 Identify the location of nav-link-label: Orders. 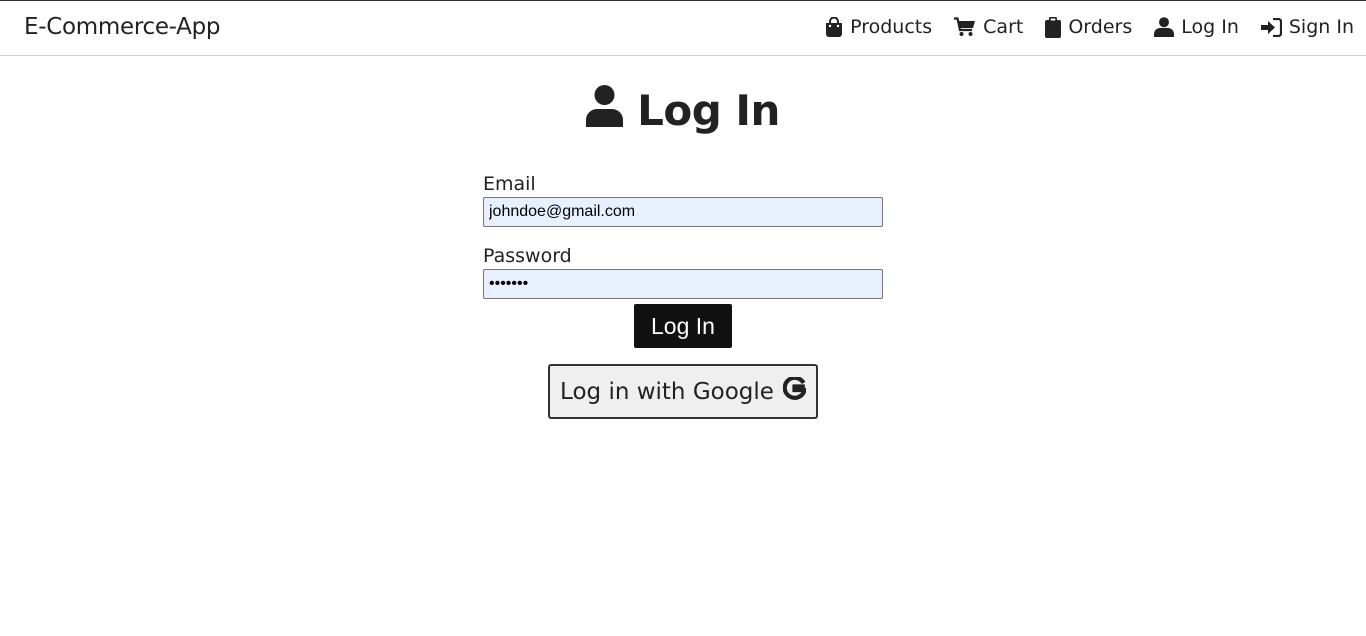
(1100, 27).